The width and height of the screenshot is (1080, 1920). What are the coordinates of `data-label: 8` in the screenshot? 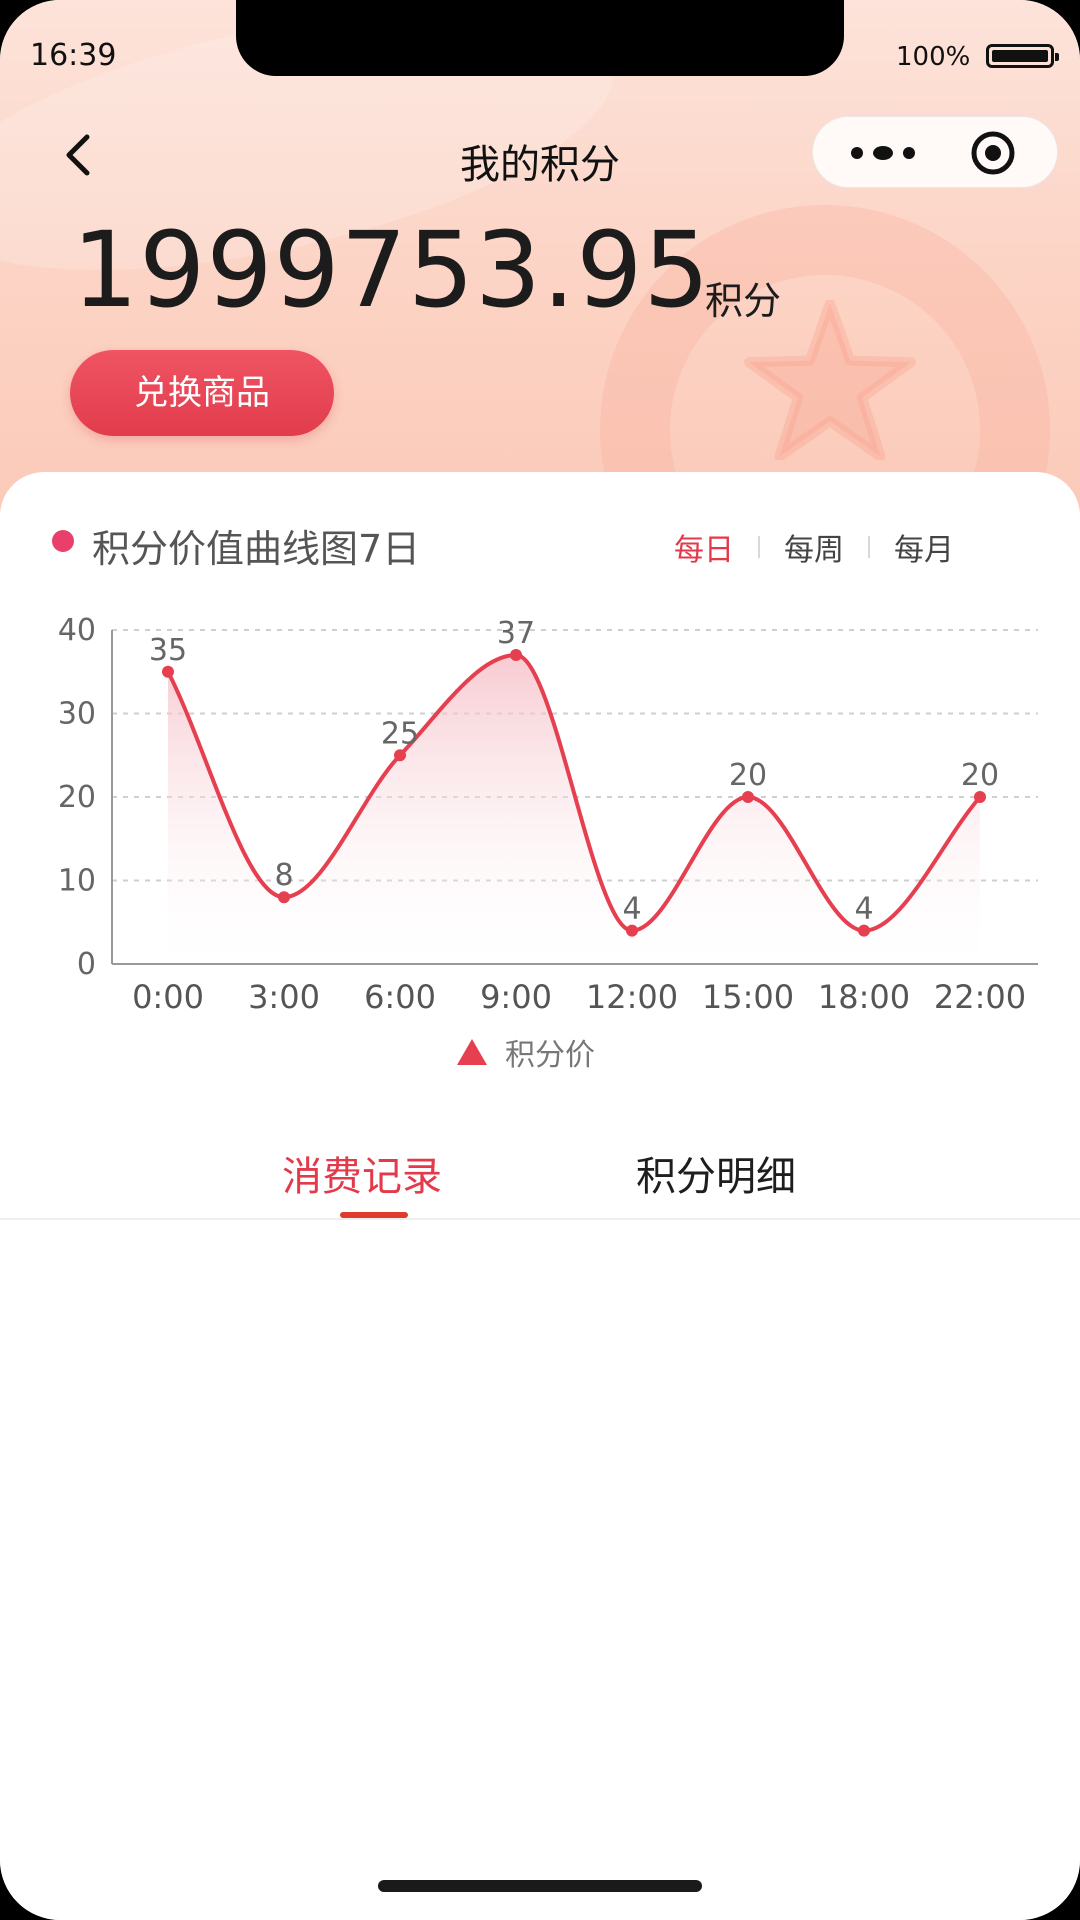 It's located at (283, 875).